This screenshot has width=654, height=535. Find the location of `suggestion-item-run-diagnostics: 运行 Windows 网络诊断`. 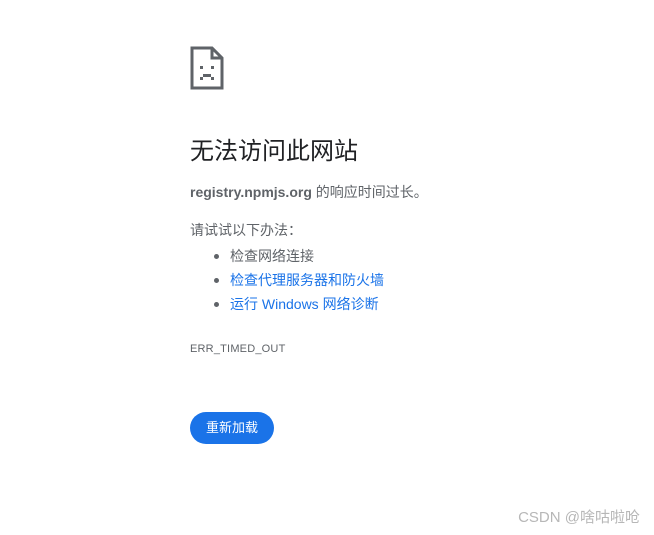

suggestion-item-run-diagnostics: 运行 Windows 网络诊断 is located at coordinates (412, 304).